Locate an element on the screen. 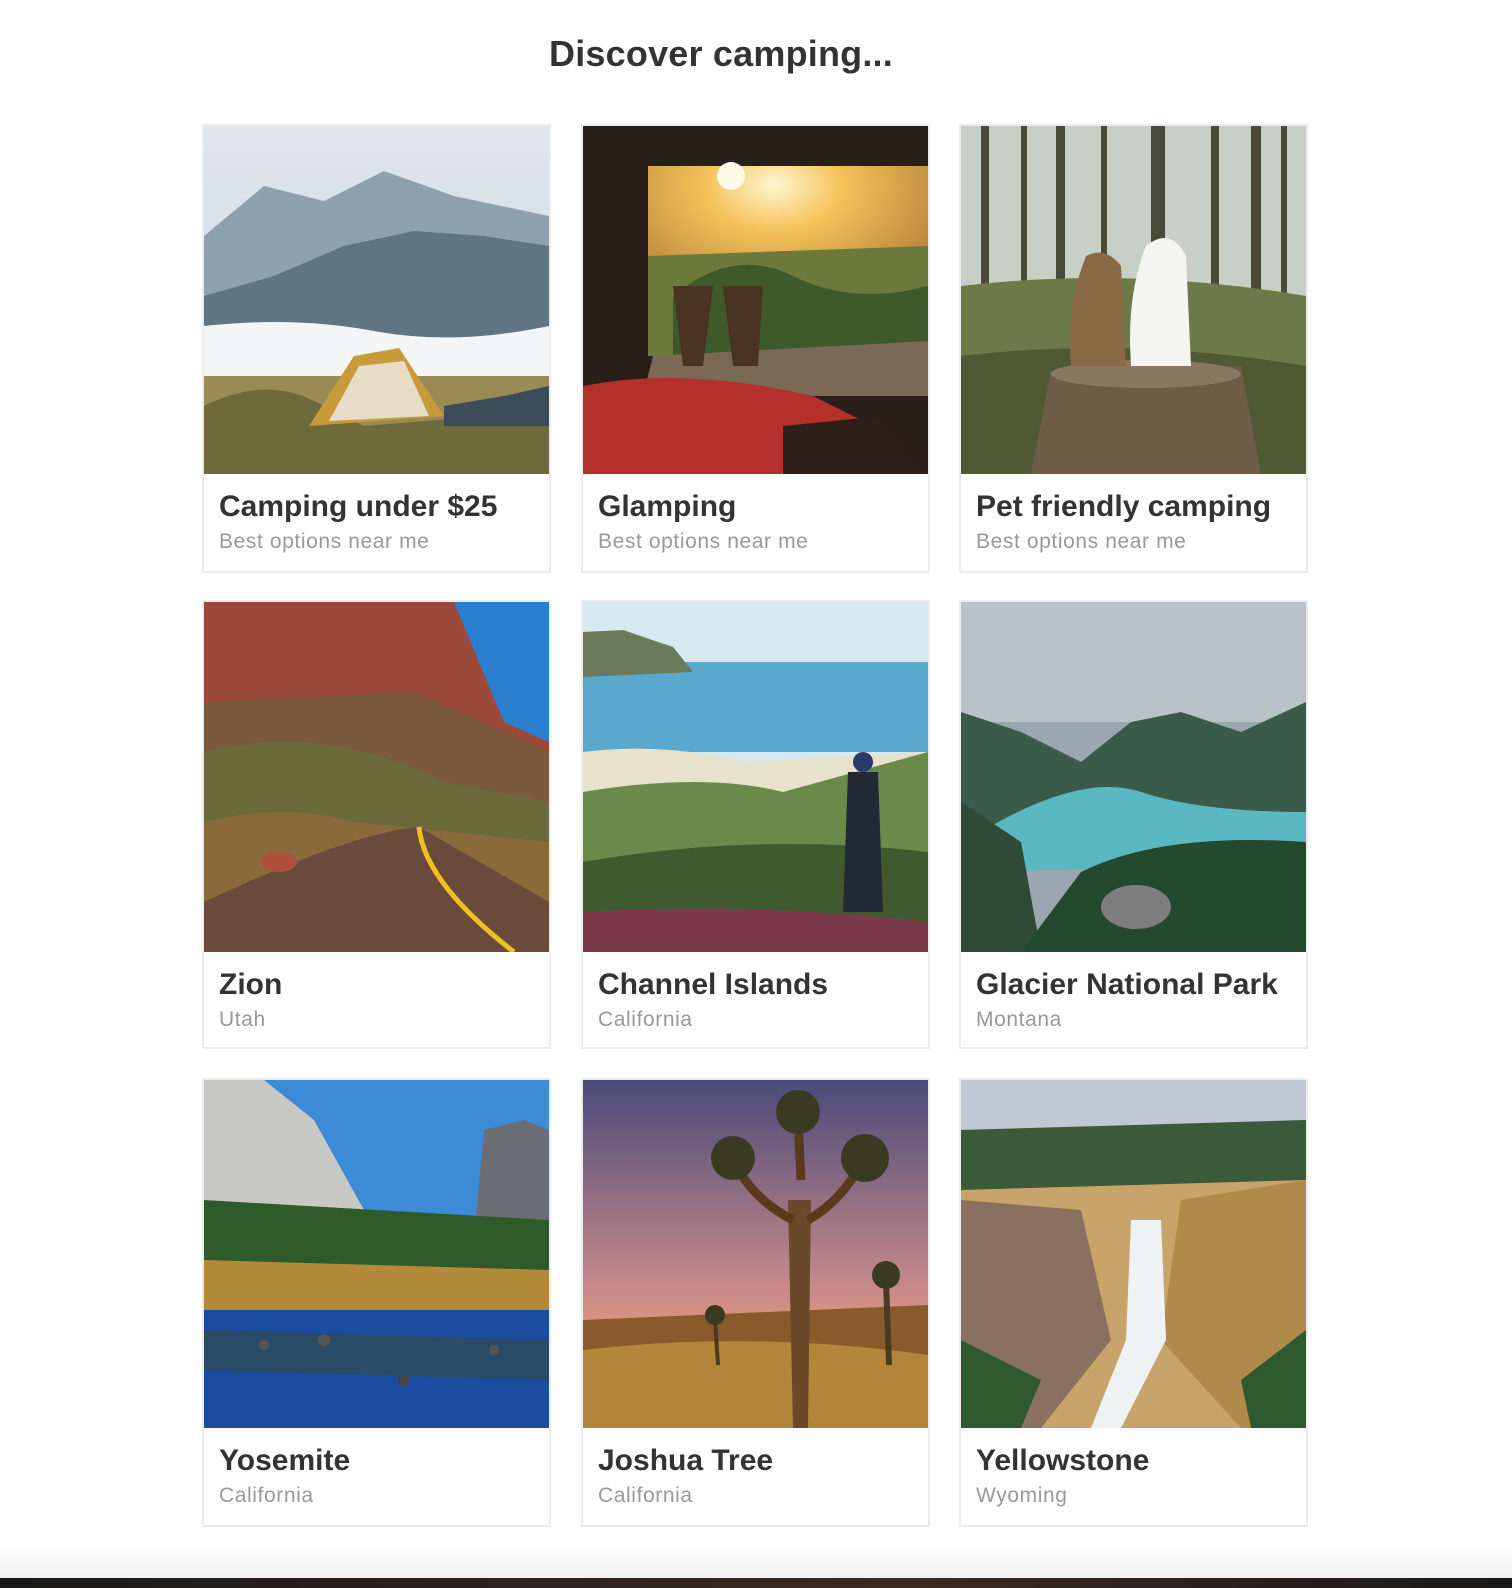 The height and width of the screenshot is (1588, 1512). dogs-forest-stump-photo is located at coordinates (1133, 300).